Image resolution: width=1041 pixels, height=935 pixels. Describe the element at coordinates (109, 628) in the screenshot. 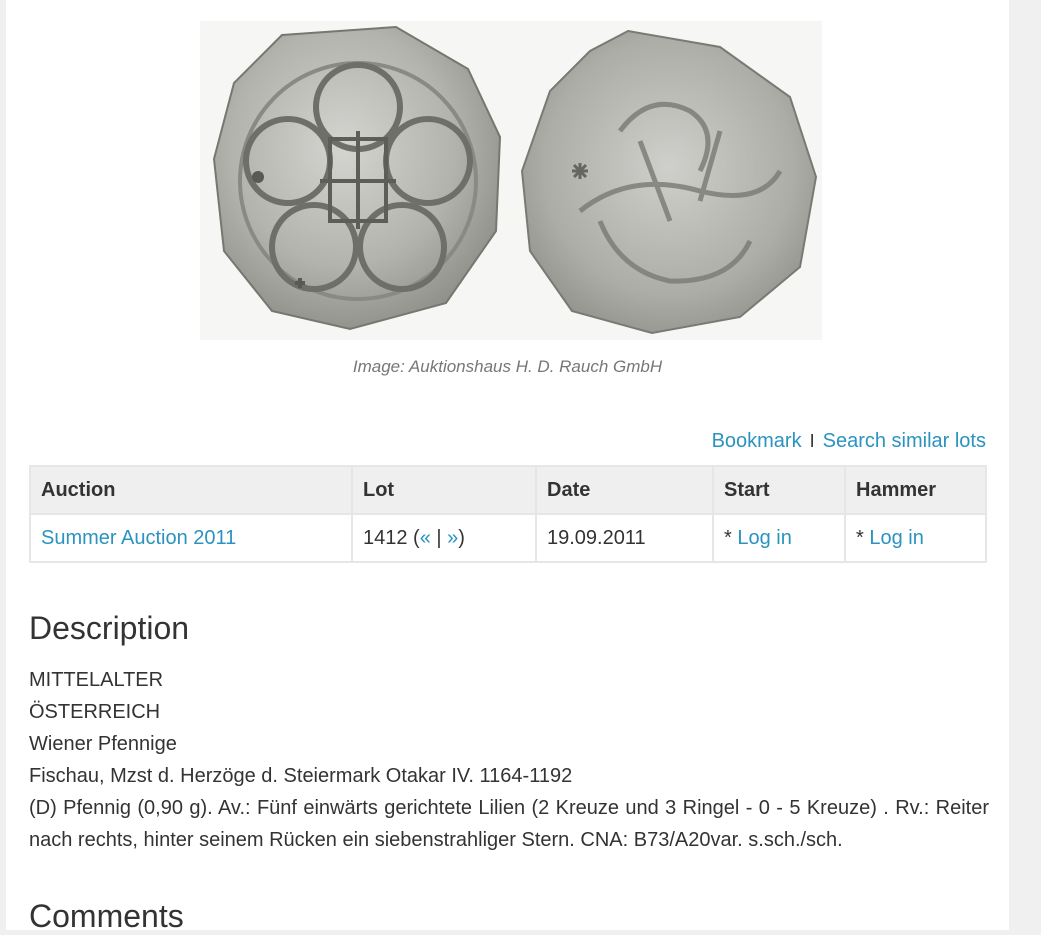

I see `description-heading: Description` at that location.